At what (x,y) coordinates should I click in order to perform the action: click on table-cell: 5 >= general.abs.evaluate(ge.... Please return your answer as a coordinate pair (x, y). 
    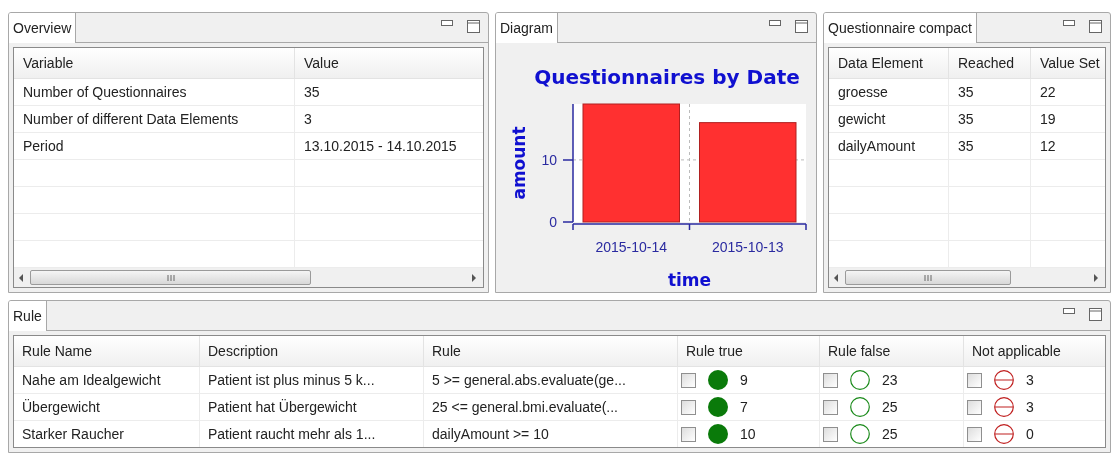
    Looking at the image, I should click on (551, 380).